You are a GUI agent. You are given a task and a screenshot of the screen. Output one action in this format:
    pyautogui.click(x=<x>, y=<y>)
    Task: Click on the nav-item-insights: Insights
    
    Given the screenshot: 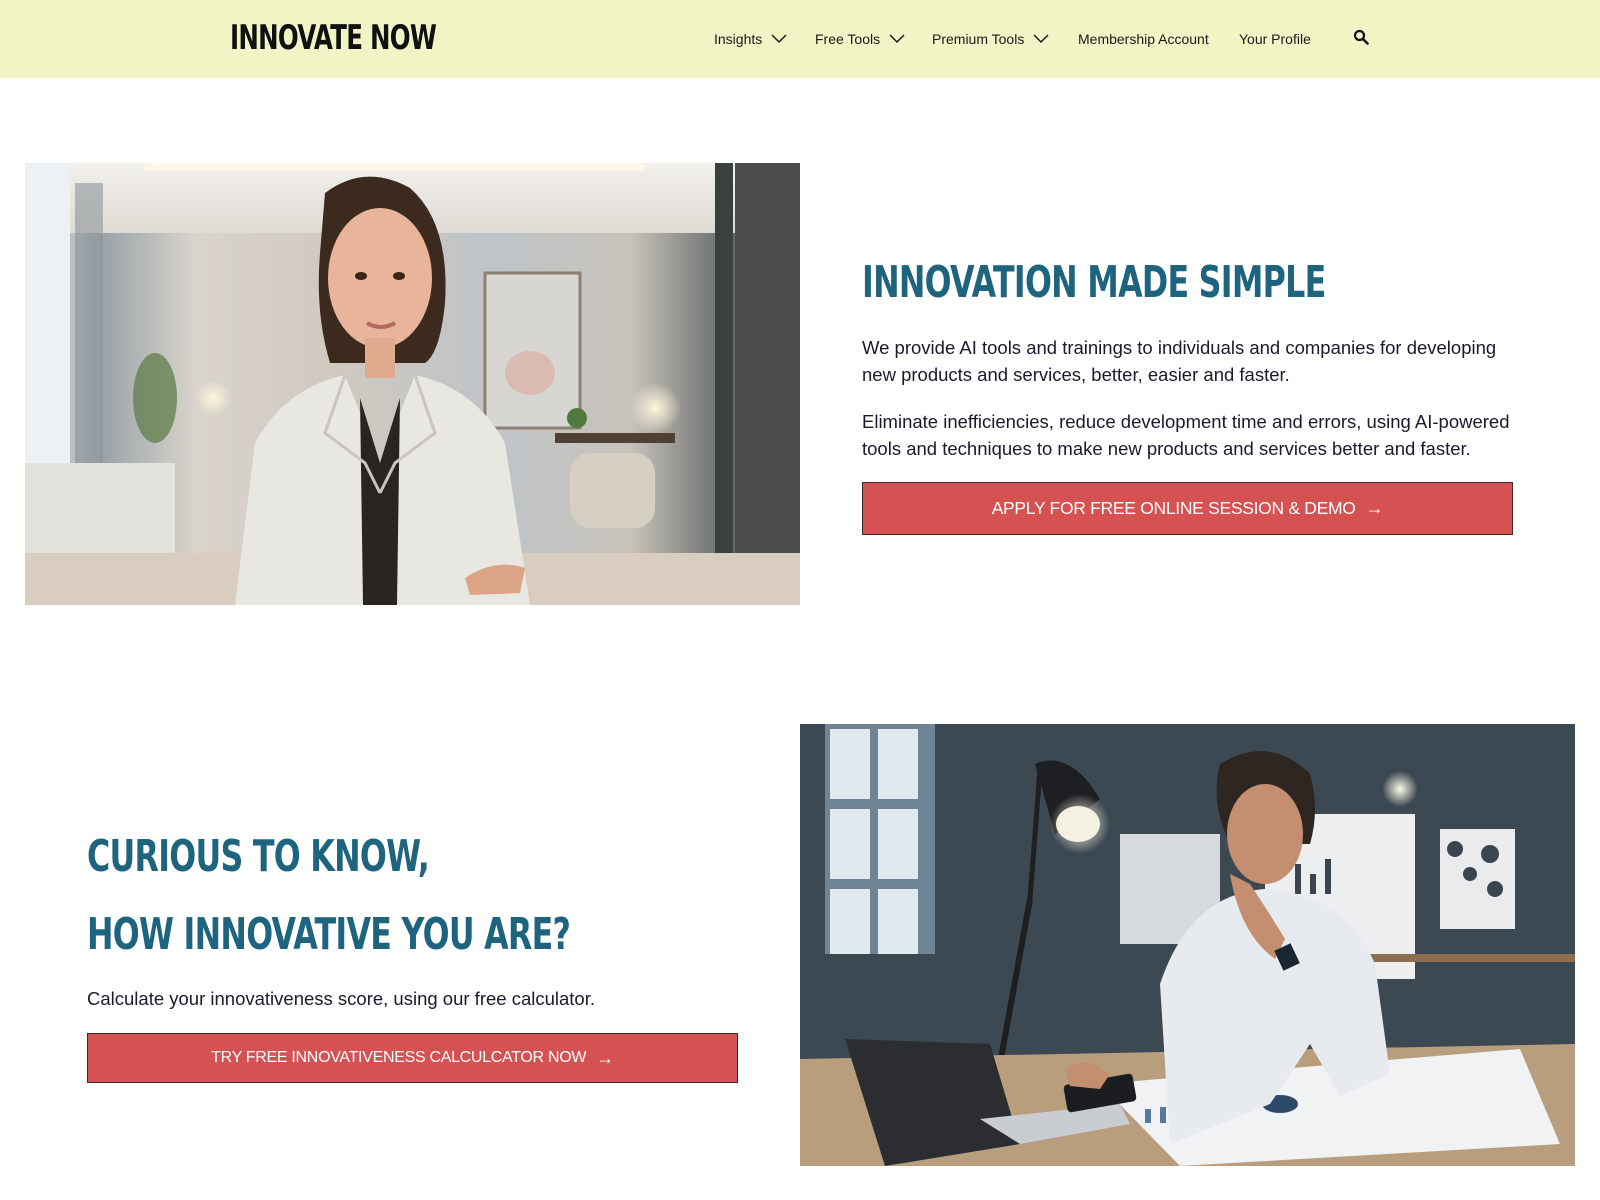 What is the action you would take?
    pyautogui.click(x=750, y=39)
    